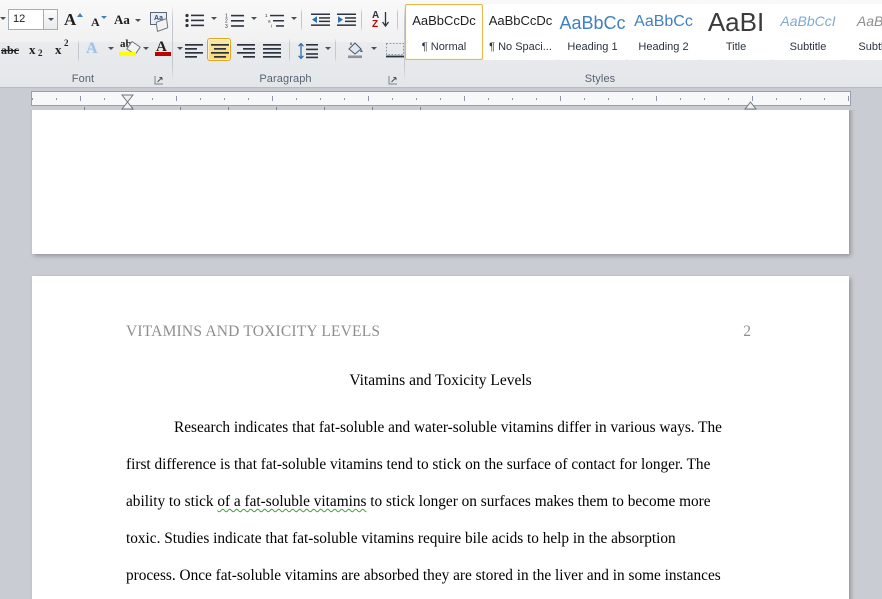 The height and width of the screenshot is (599, 882). I want to click on highlight-color-swatch, so click(127, 54).